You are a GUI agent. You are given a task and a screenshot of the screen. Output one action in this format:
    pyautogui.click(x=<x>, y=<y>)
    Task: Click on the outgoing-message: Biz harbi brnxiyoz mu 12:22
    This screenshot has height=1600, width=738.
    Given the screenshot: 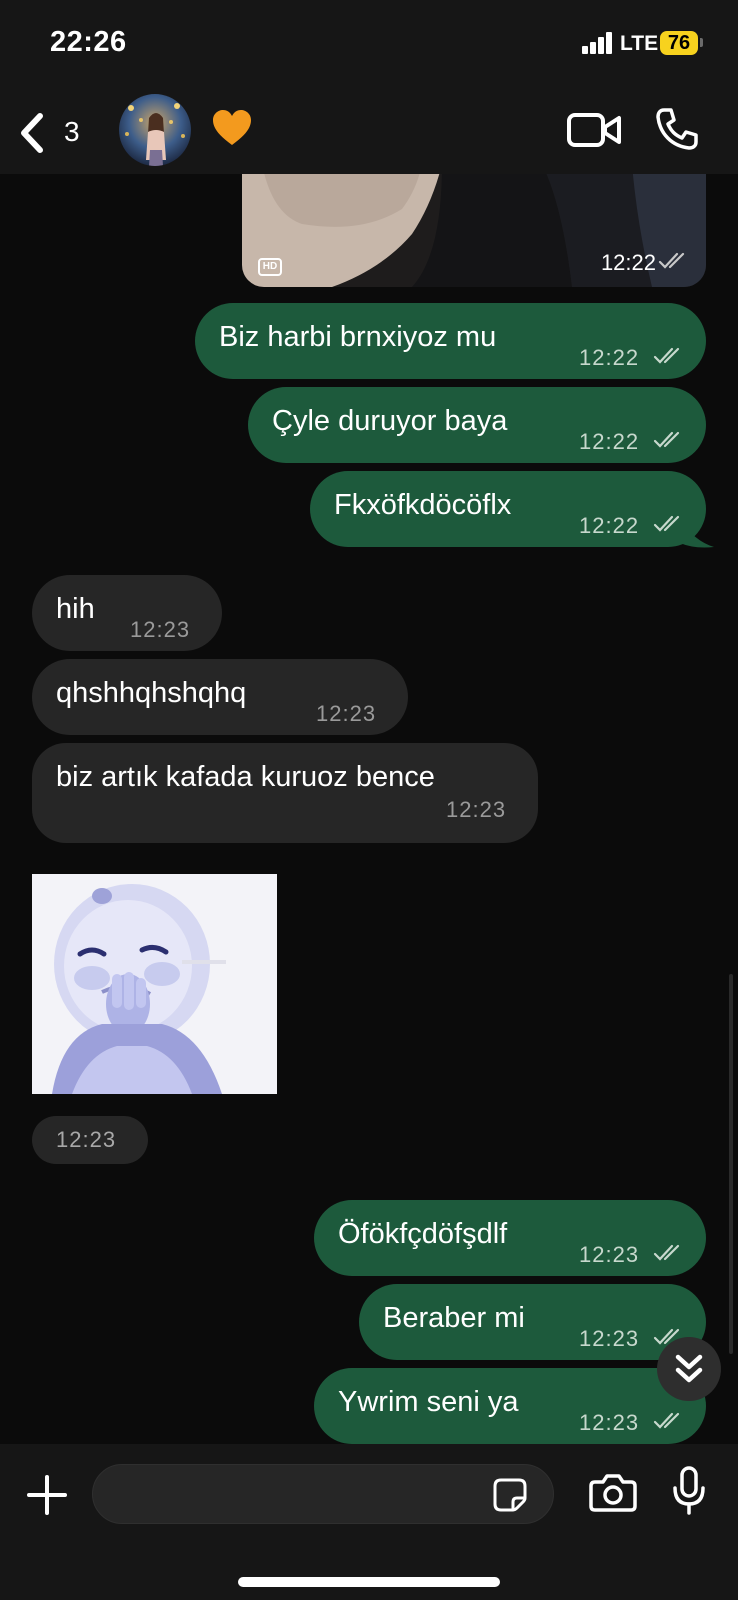 What is the action you would take?
    pyautogui.click(x=450, y=341)
    